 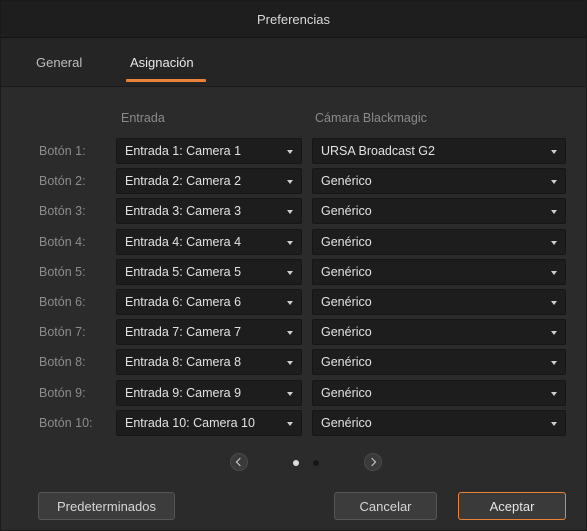 I want to click on mapping-row: Botón 7: Entrada 7: Camera 7 Genérico, so click(x=293, y=332).